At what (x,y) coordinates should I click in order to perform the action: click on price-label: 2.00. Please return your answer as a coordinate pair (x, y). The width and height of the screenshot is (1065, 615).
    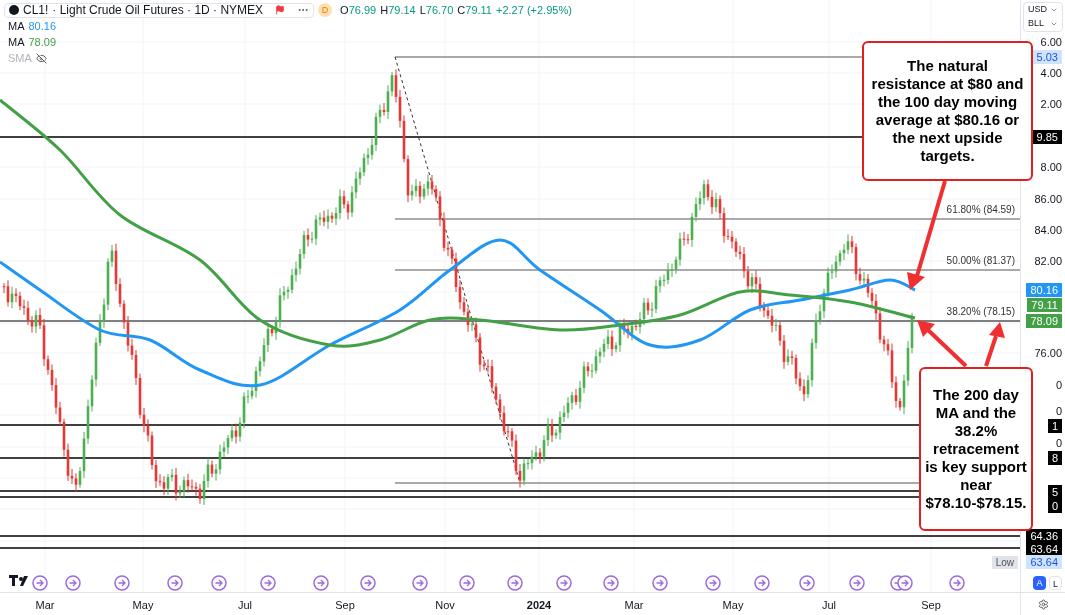
    Looking at the image, I should click on (1051, 104).